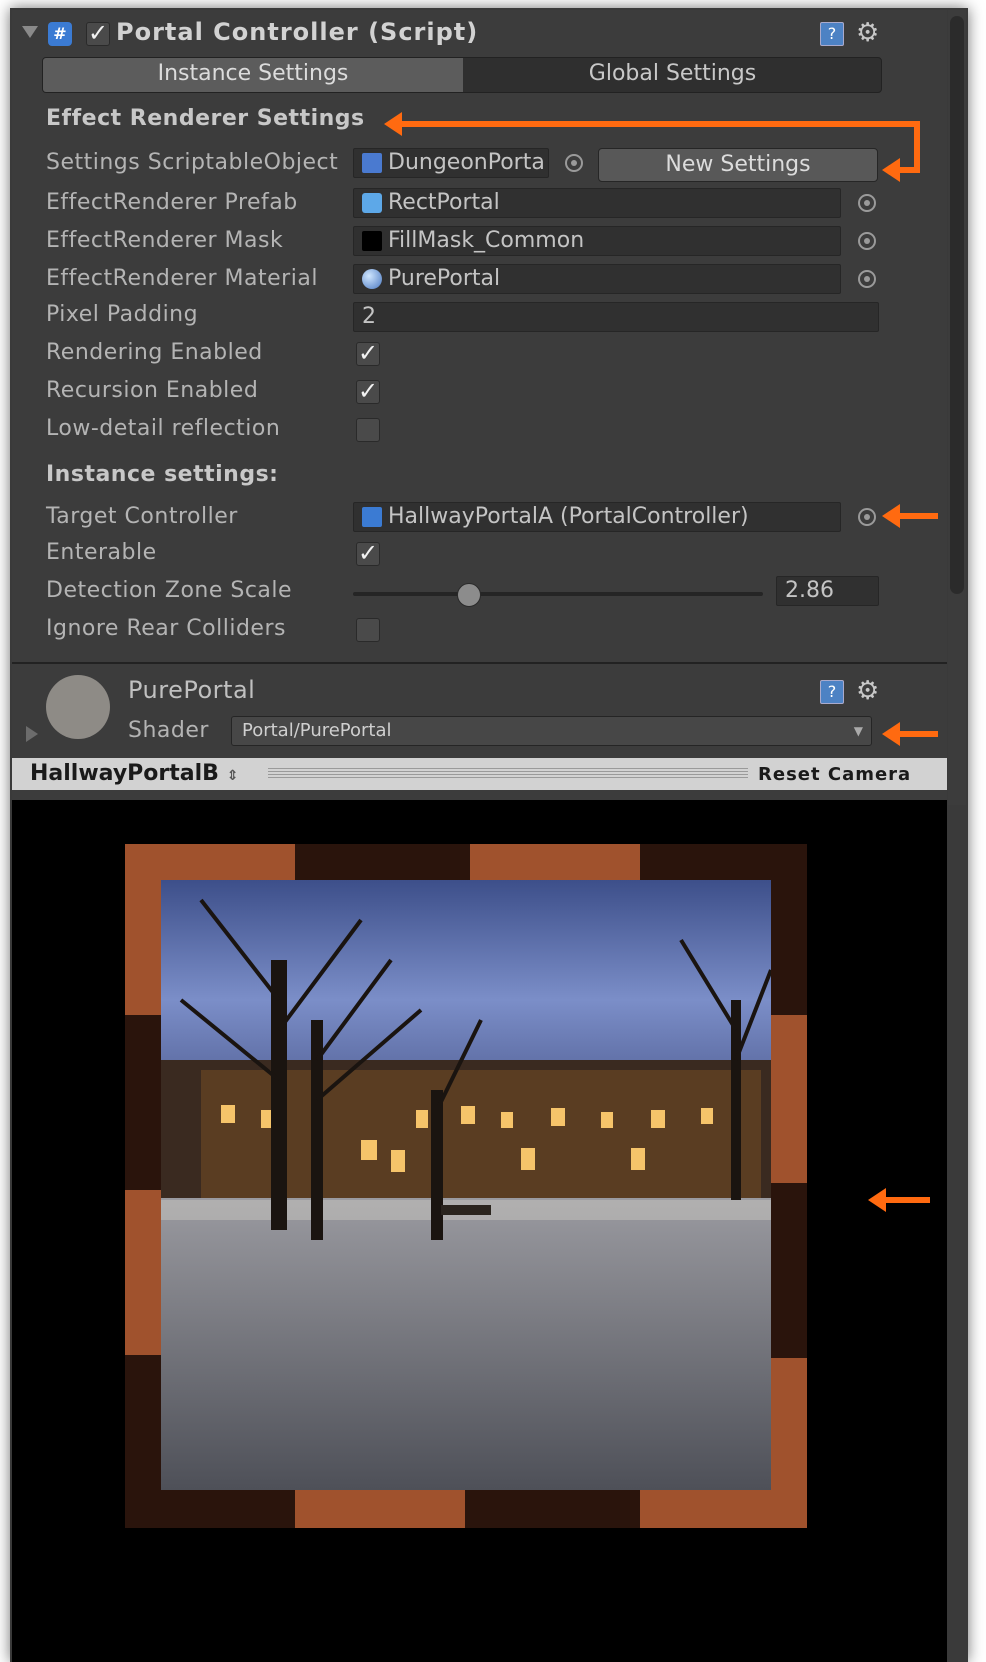 The height and width of the screenshot is (1662, 986). Describe the element at coordinates (827, 591) in the screenshot. I see `zone-value-field: 2.86` at that location.